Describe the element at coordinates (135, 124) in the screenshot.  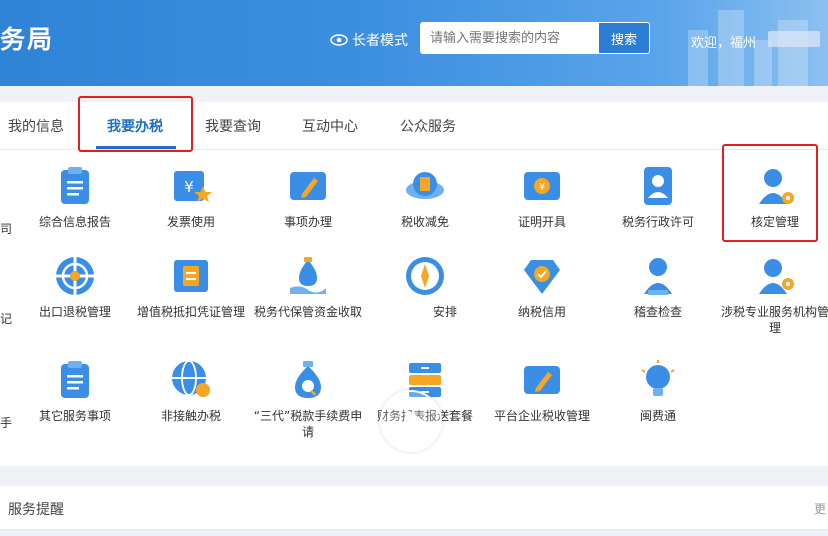
I see `highlight-active-tab` at that location.